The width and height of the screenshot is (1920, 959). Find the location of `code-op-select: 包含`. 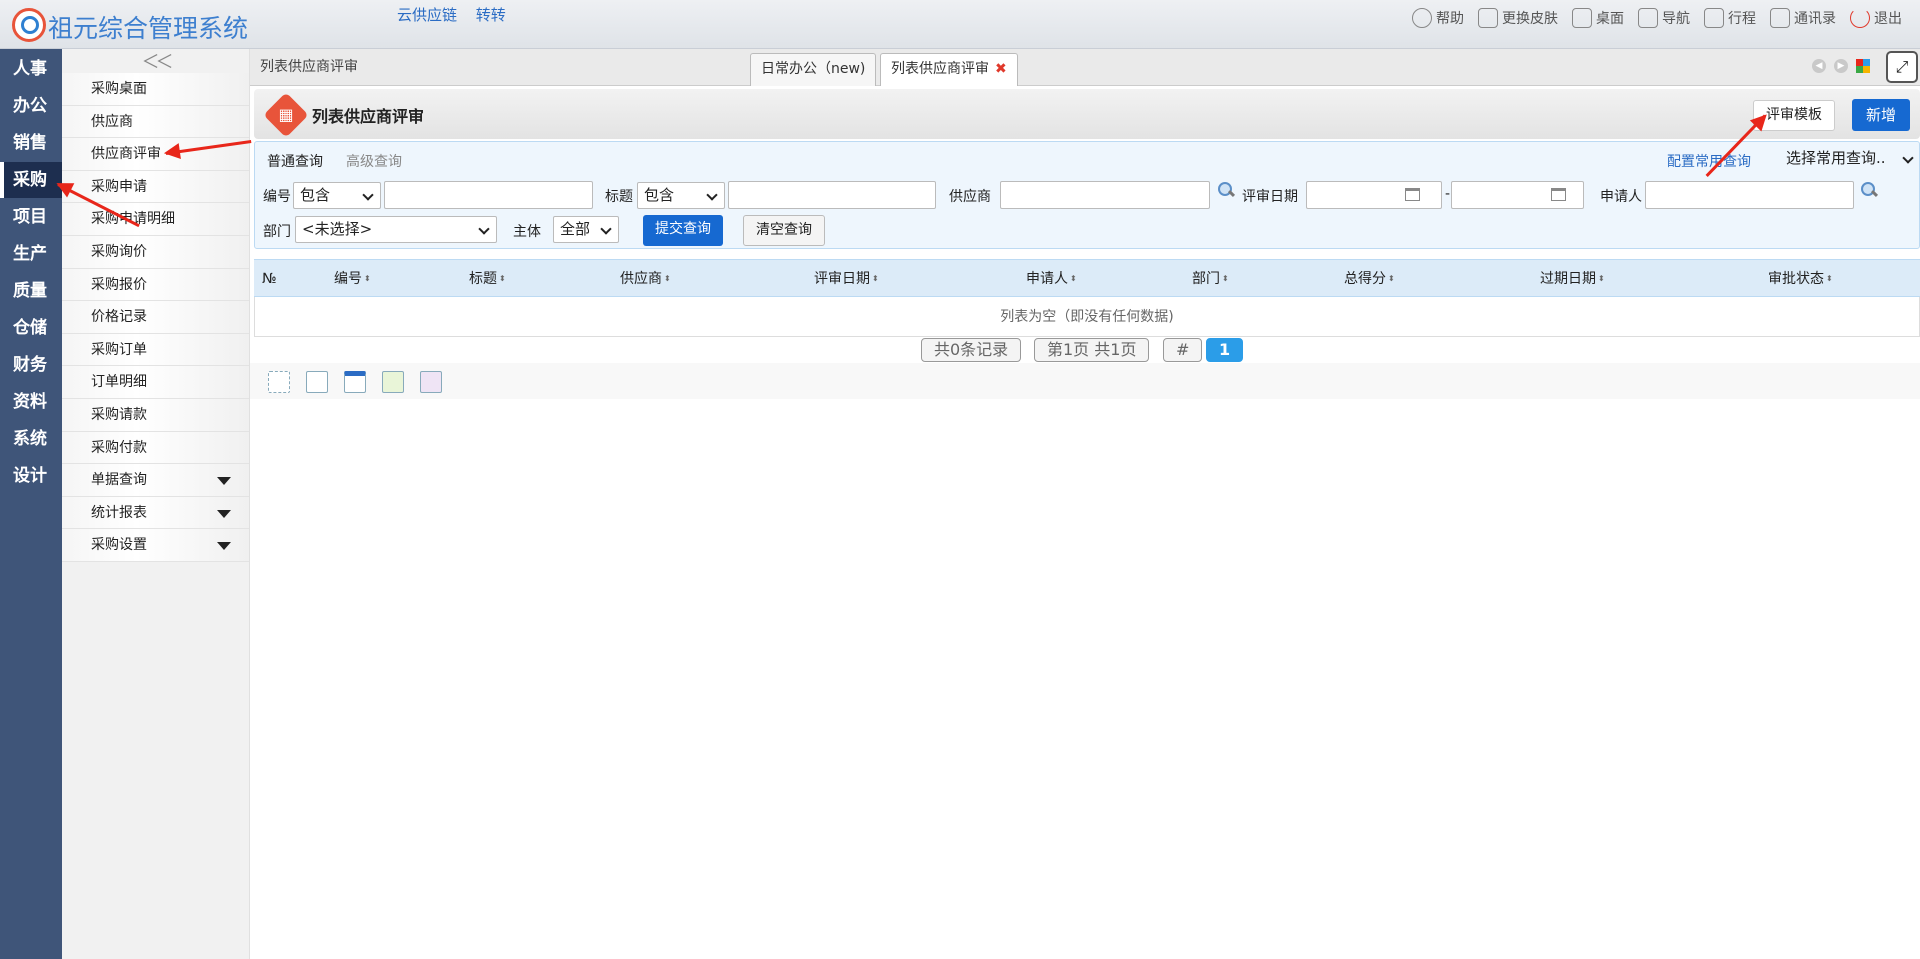

code-op-select: 包含 is located at coordinates (337, 195).